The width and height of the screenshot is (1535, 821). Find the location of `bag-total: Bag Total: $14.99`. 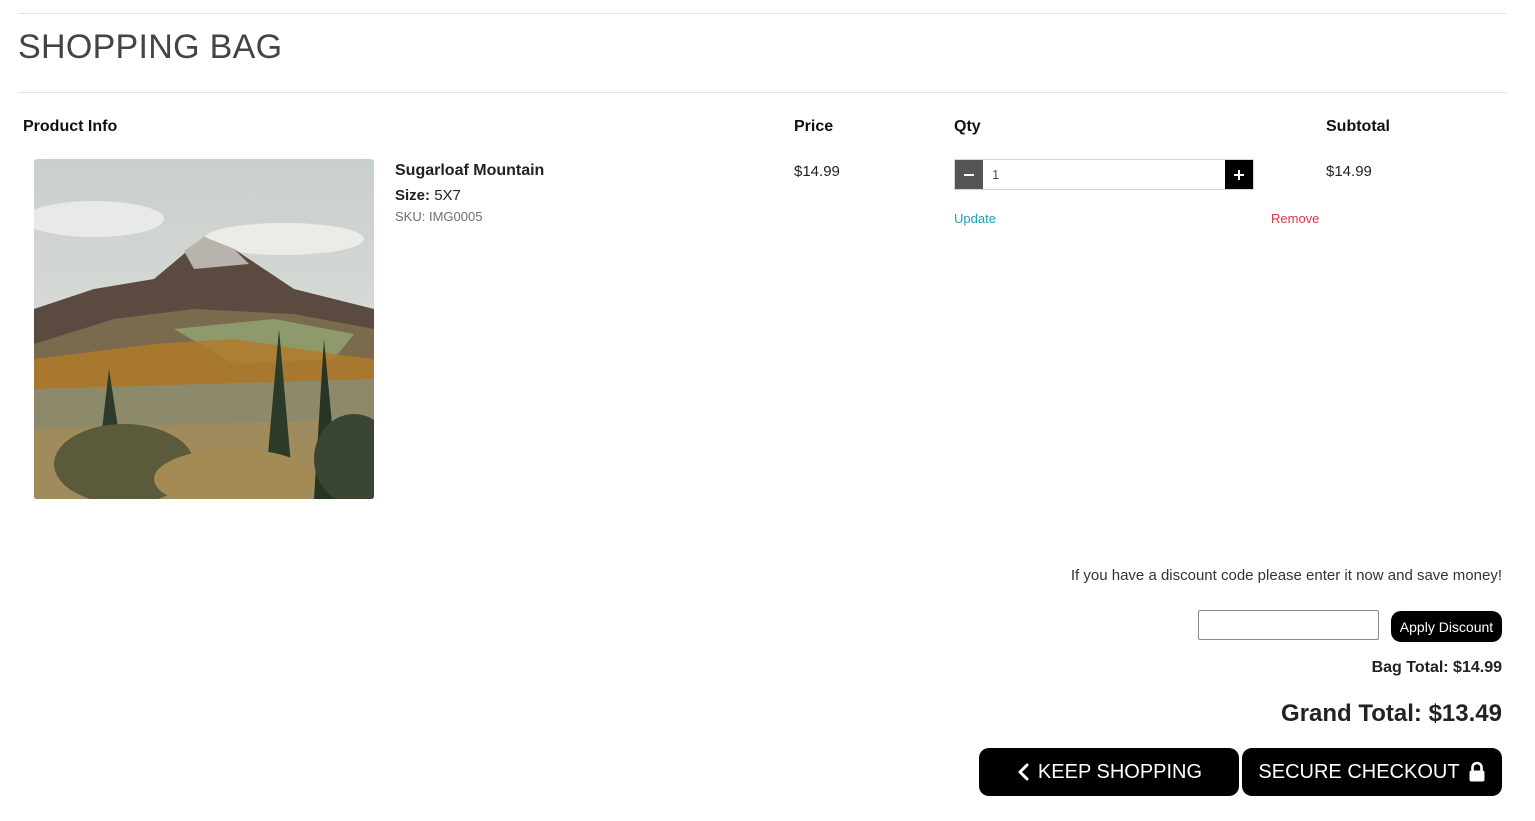

bag-total: Bag Total: $14.99 is located at coordinates (1436, 667).